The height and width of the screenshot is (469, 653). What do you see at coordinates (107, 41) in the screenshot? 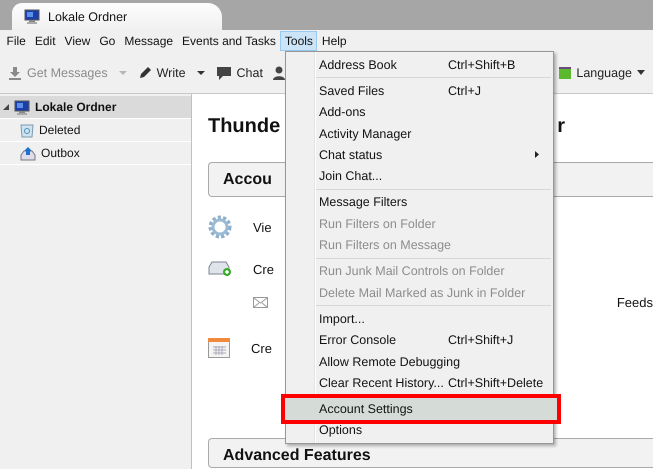
I see `menu-bar-item: Go` at bounding box center [107, 41].